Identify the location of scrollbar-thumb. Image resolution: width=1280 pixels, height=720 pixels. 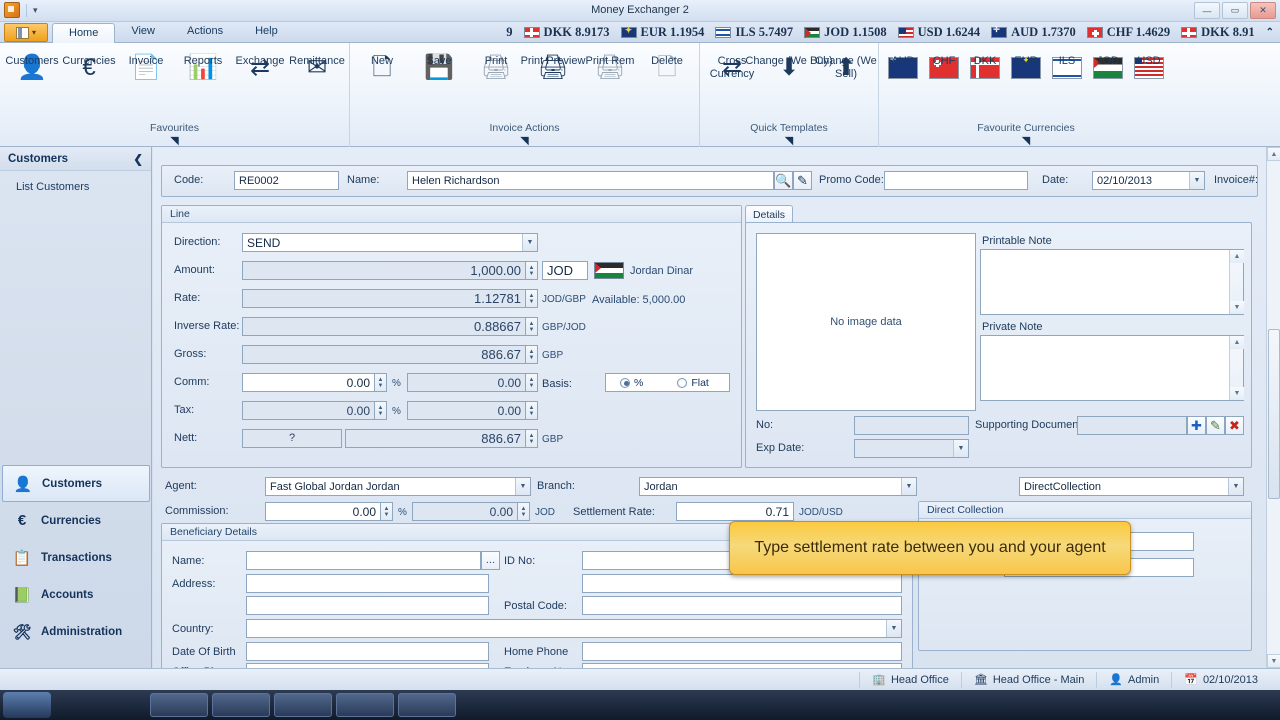
(1274, 414).